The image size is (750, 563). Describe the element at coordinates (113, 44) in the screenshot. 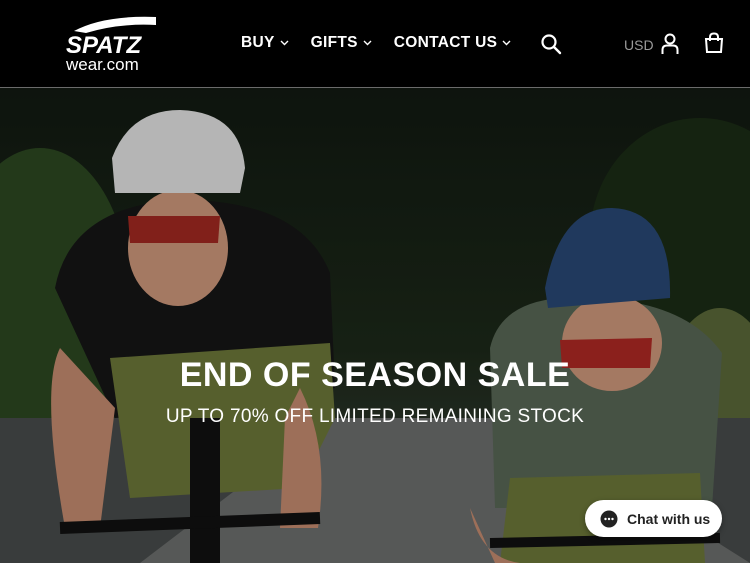

I see `brand-logo: SPATZ wear.com` at that location.